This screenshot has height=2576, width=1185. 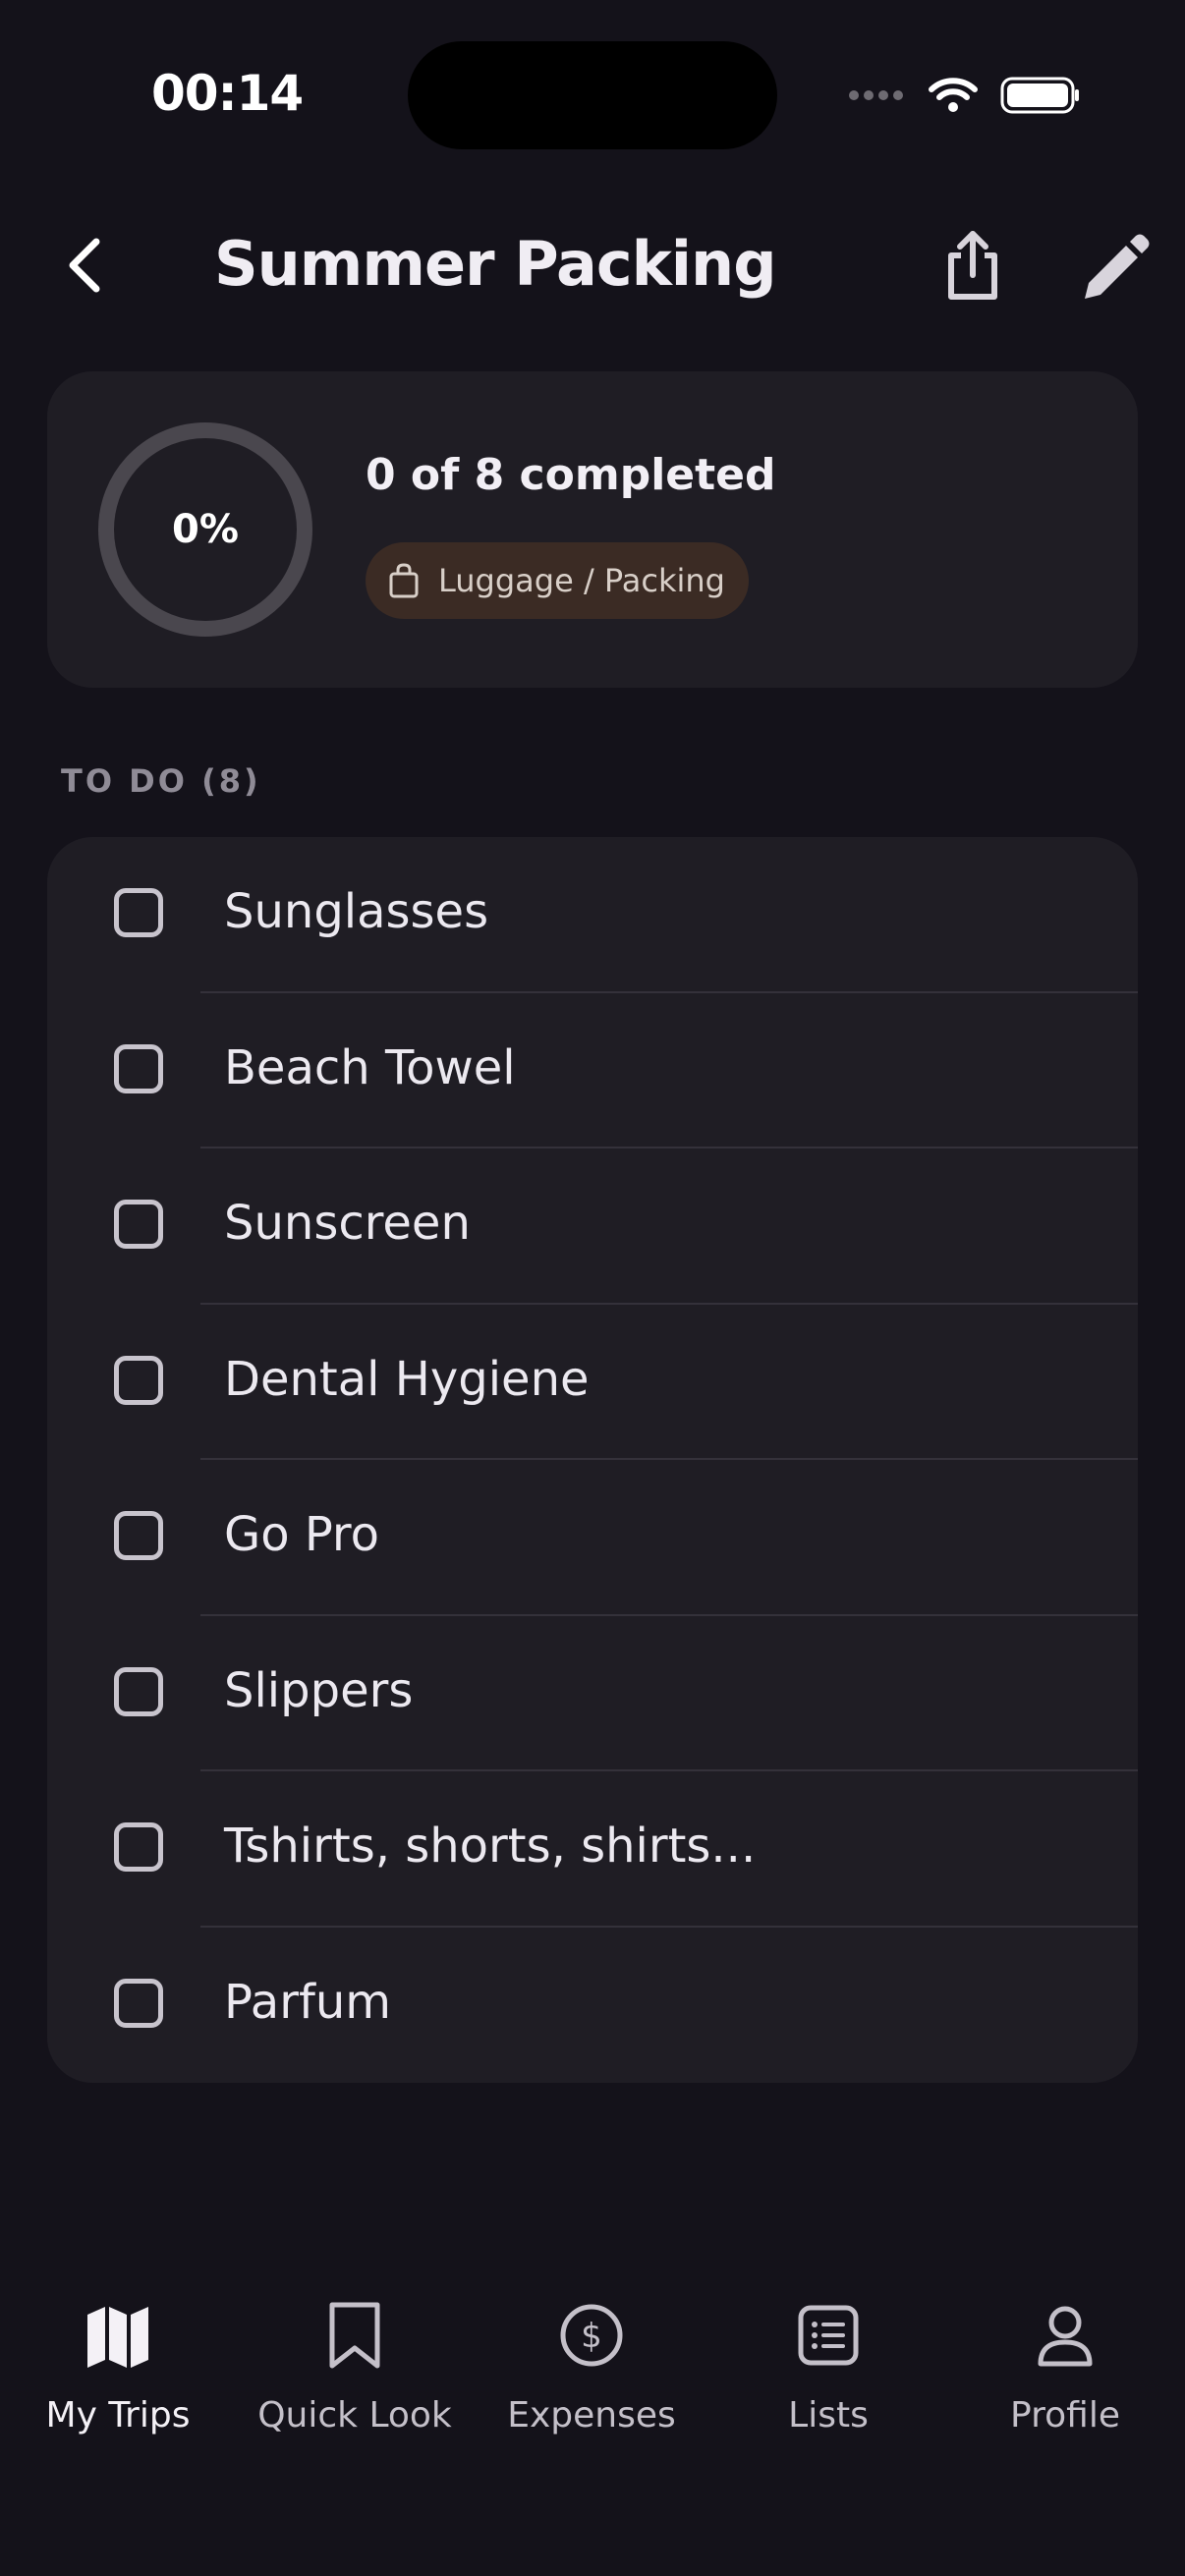 What do you see at coordinates (581, 580) in the screenshot?
I see `category-label: Luggage / Packing` at bounding box center [581, 580].